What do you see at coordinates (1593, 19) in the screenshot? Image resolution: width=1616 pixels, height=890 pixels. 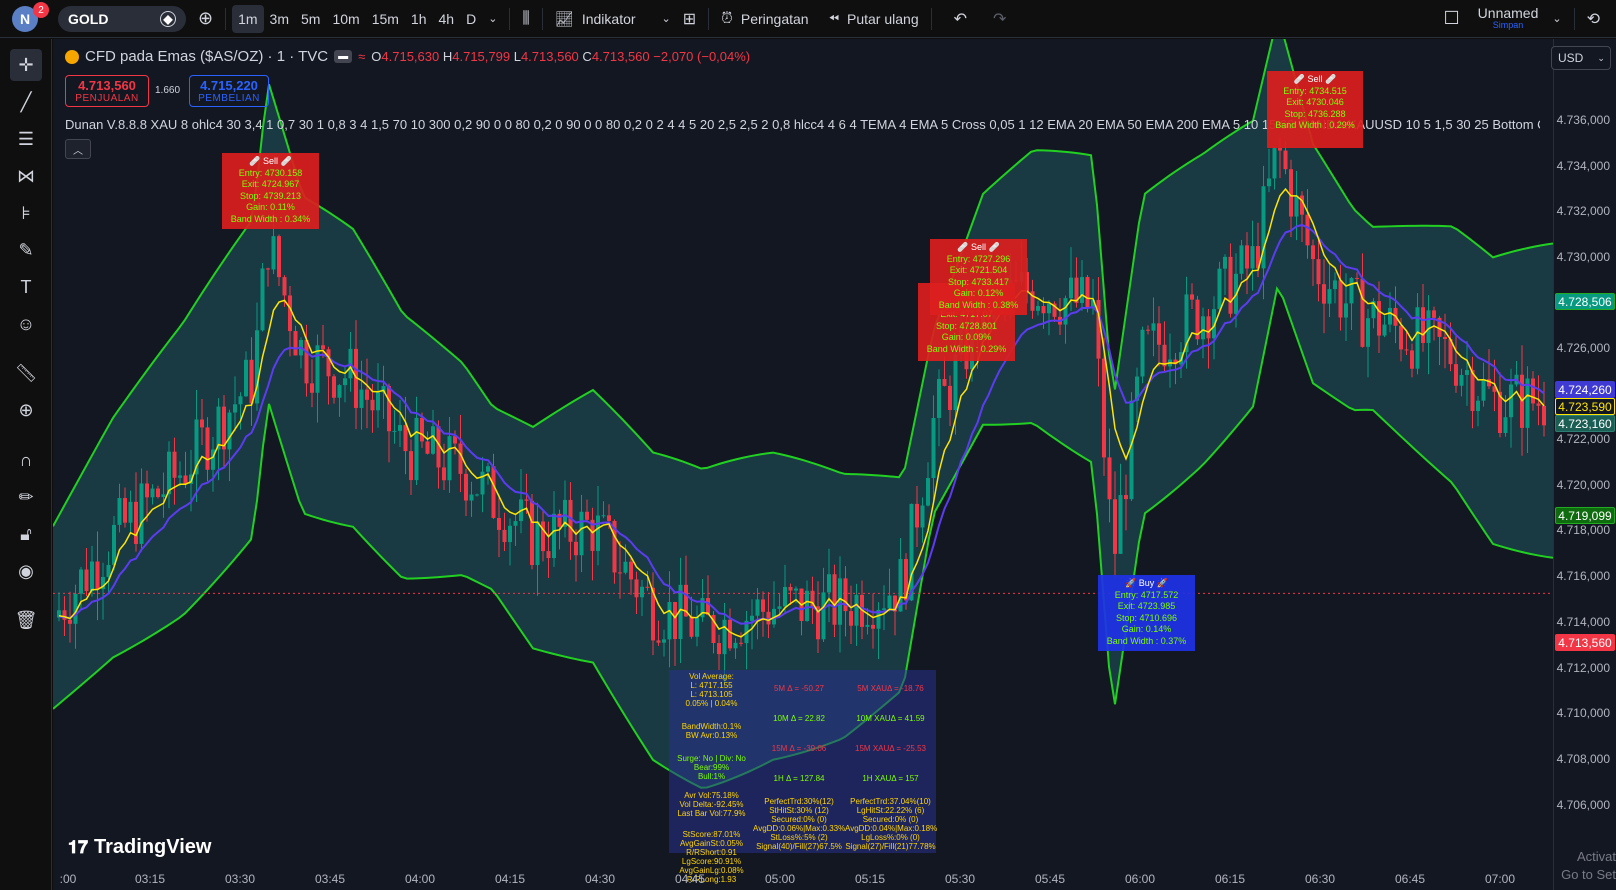 I see `quick-search-icon: ⟲` at bounding box center [1593, 19].